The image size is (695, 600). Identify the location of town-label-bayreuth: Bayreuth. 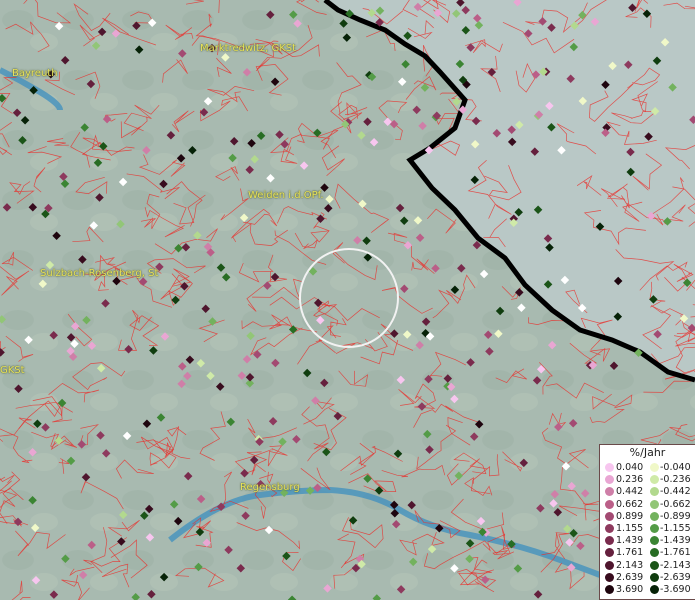
(35, 73).